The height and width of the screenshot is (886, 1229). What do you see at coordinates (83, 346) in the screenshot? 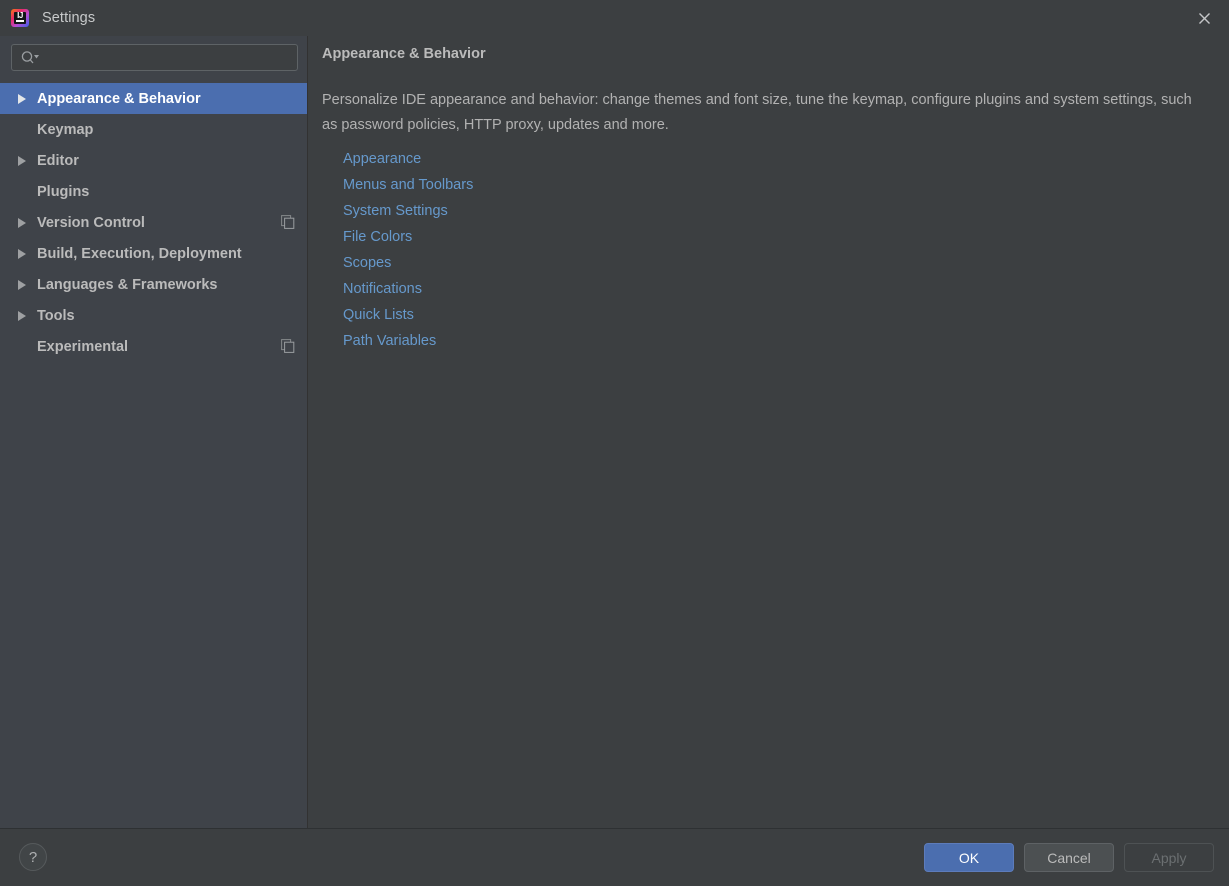
I see `sidebar-item-label: Experimental` at bounding box center [83, 346].